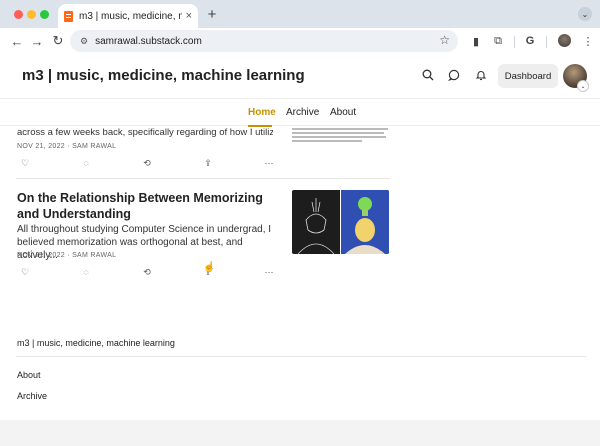 Image resolution: width=600 pixels, height=446 pixels. Describe the element at coordinates (583, 86) in the screenshot. I see `chevron-down-icon: ⌄` at that location.